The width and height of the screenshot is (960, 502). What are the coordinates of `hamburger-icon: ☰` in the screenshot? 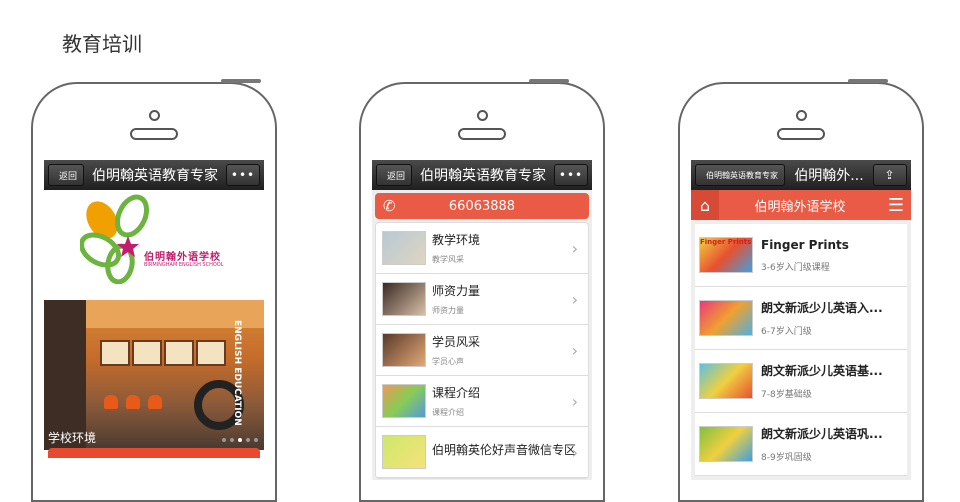 It's located at (896, 205).